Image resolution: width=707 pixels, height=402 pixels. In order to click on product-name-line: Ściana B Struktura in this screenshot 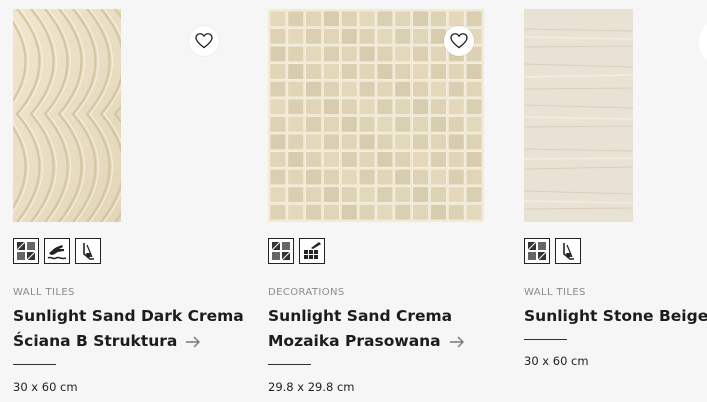, I will do `click(95, 341)`.